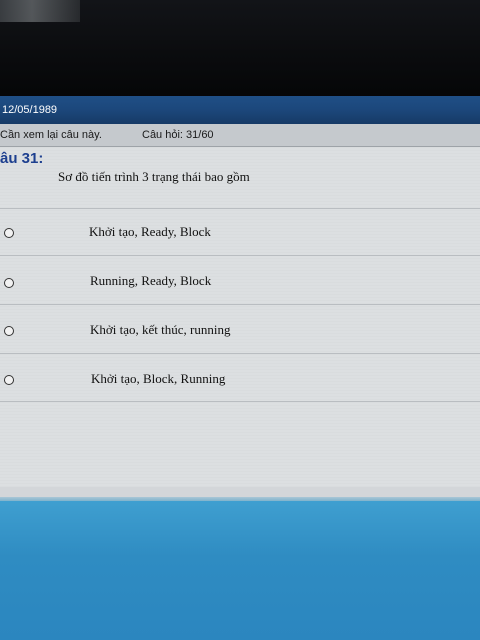 The image size is (480, 640). Describe the element at coordinates (240, 328) in the screenshot. I see `answer-option-3: Khởi tạo, kết thúc, running` at that location.